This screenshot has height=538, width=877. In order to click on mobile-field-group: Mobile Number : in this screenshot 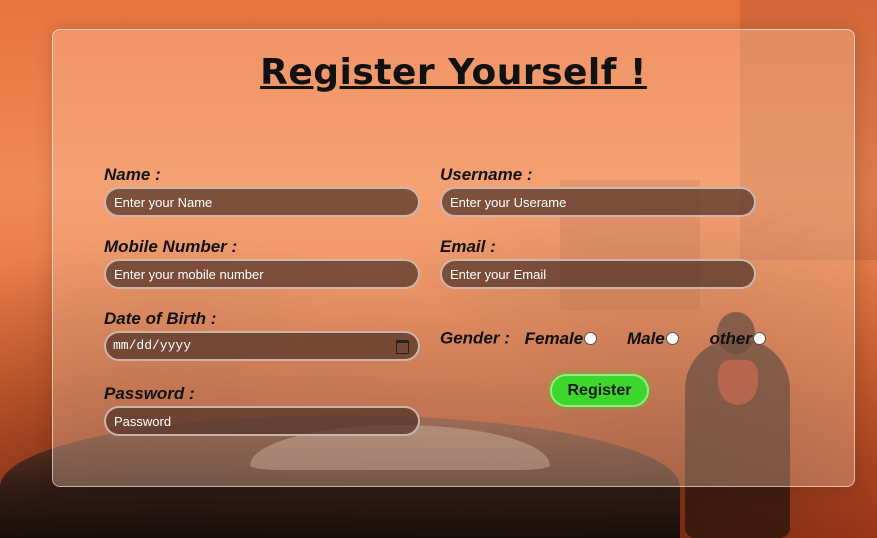, I will do `click(262, 263)`.